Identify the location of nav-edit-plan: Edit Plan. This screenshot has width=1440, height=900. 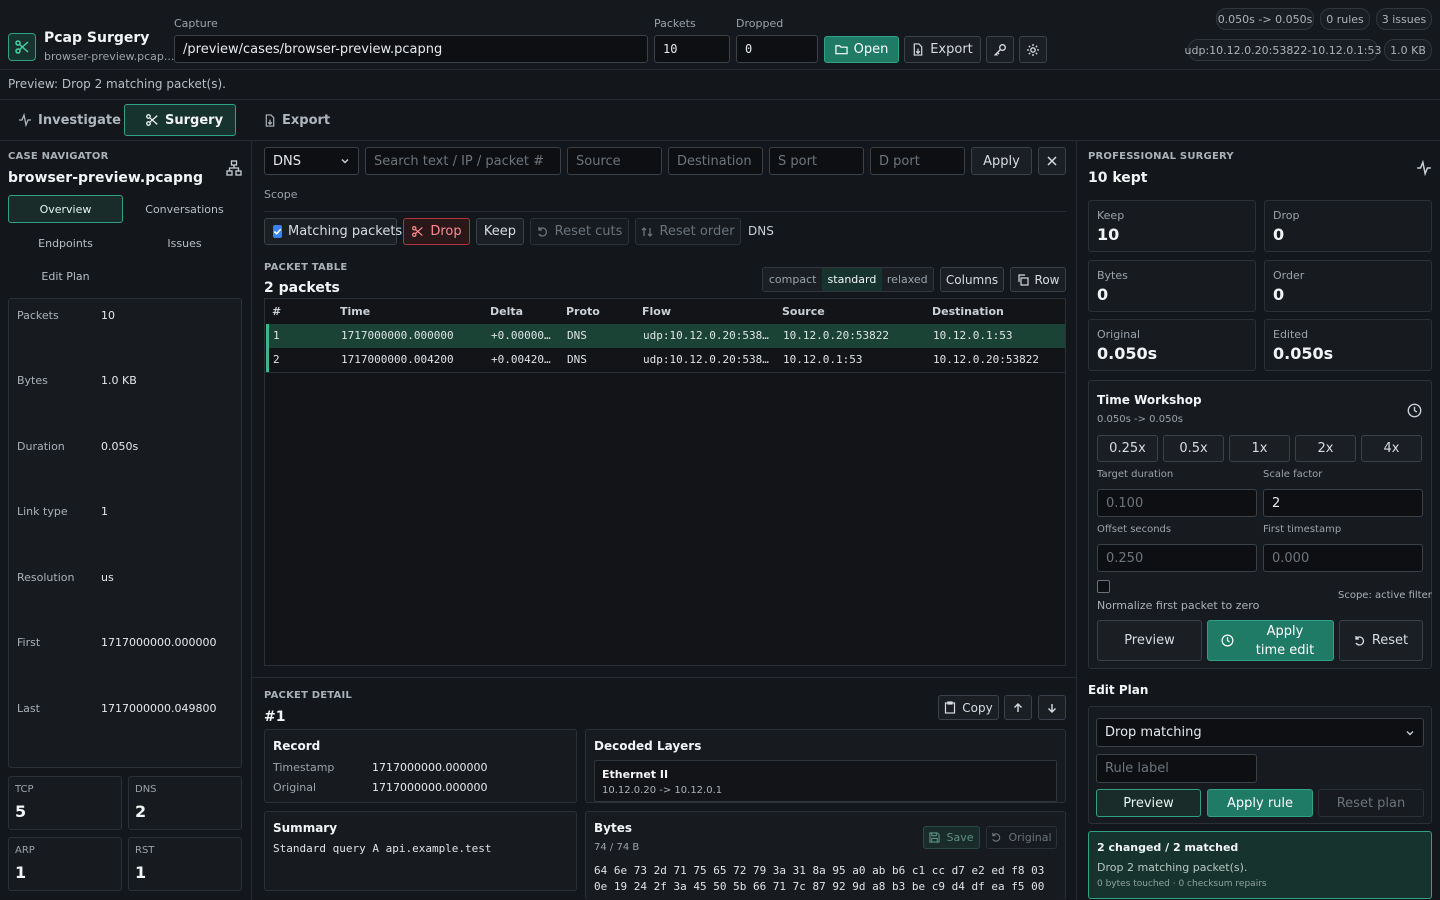
(65, 276).